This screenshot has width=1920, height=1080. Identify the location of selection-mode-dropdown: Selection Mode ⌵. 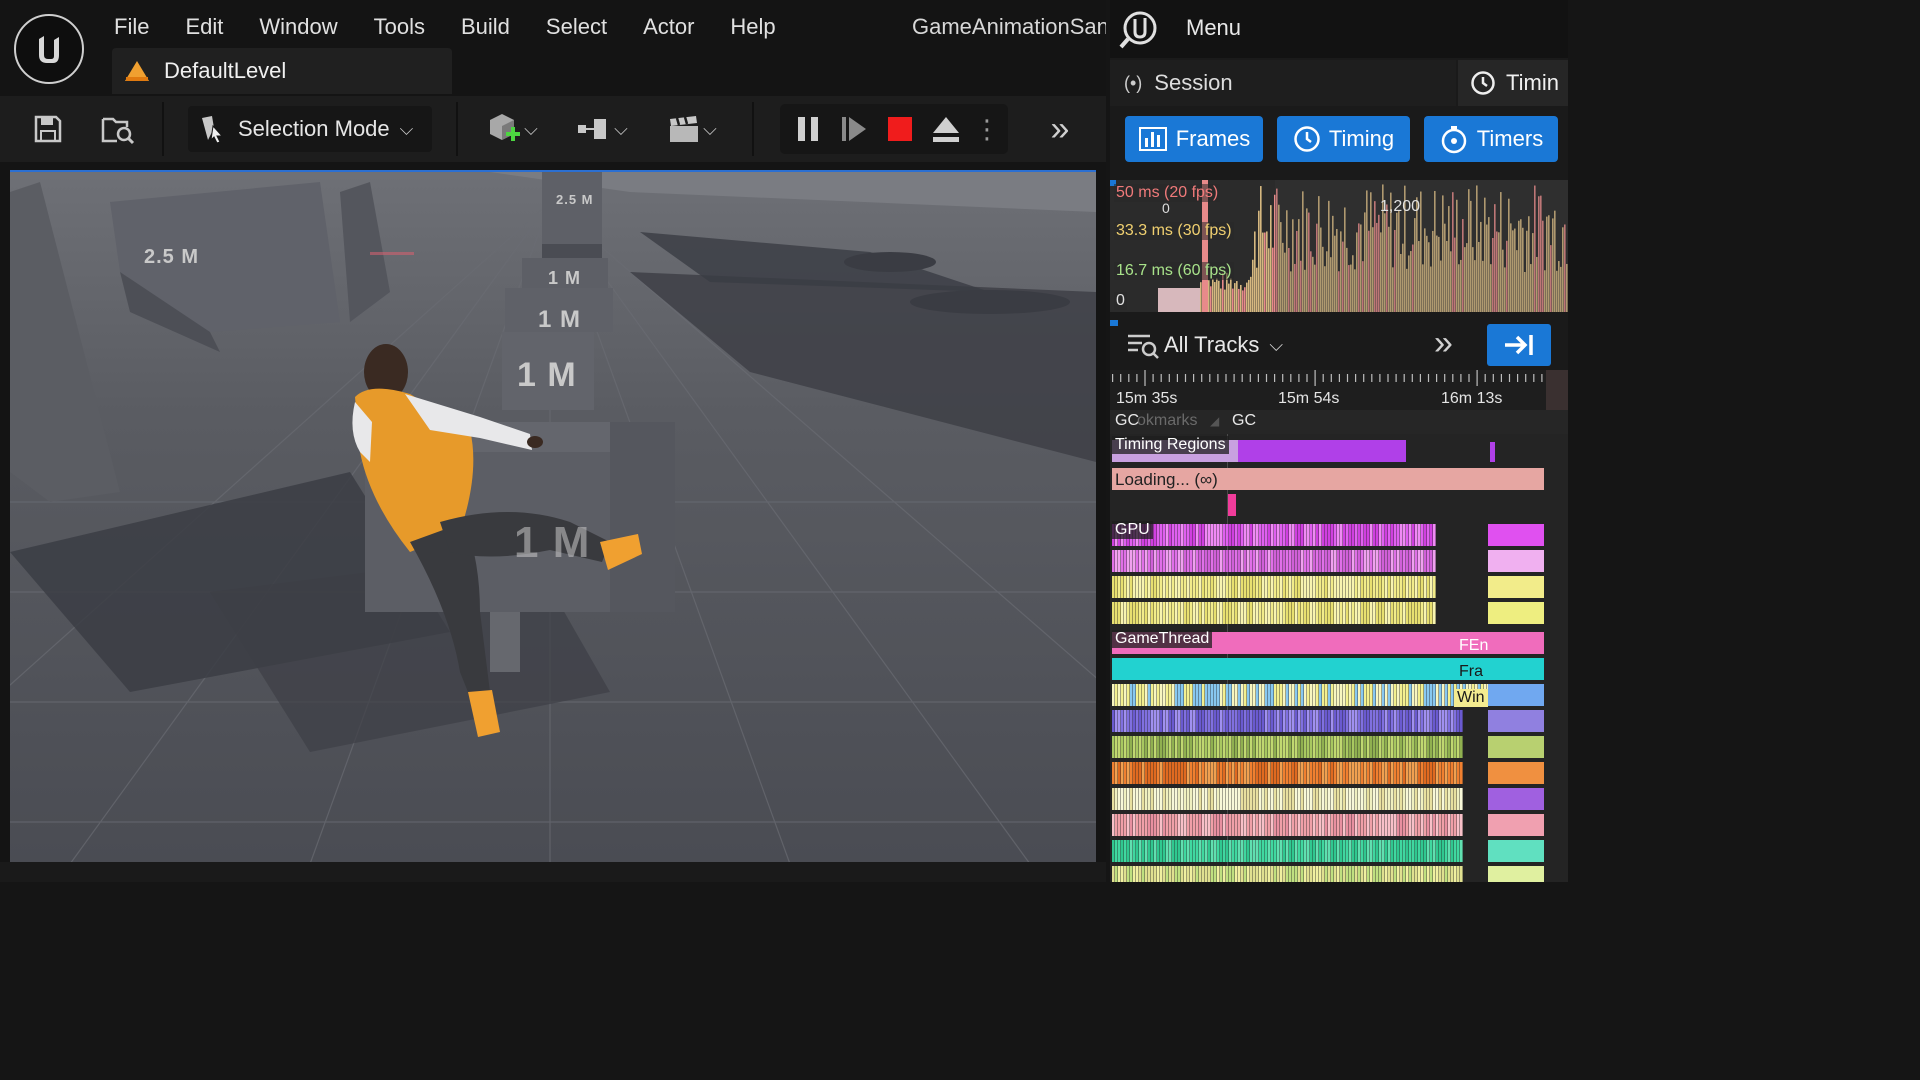
(310, 129).